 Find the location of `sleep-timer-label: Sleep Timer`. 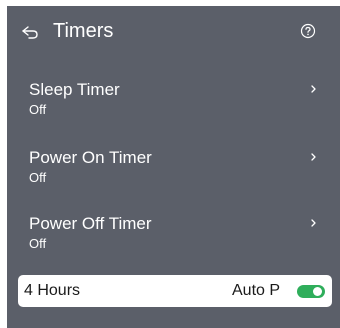

sleep-timer-label: Sleep Timer is located at coordinates (74, 89).